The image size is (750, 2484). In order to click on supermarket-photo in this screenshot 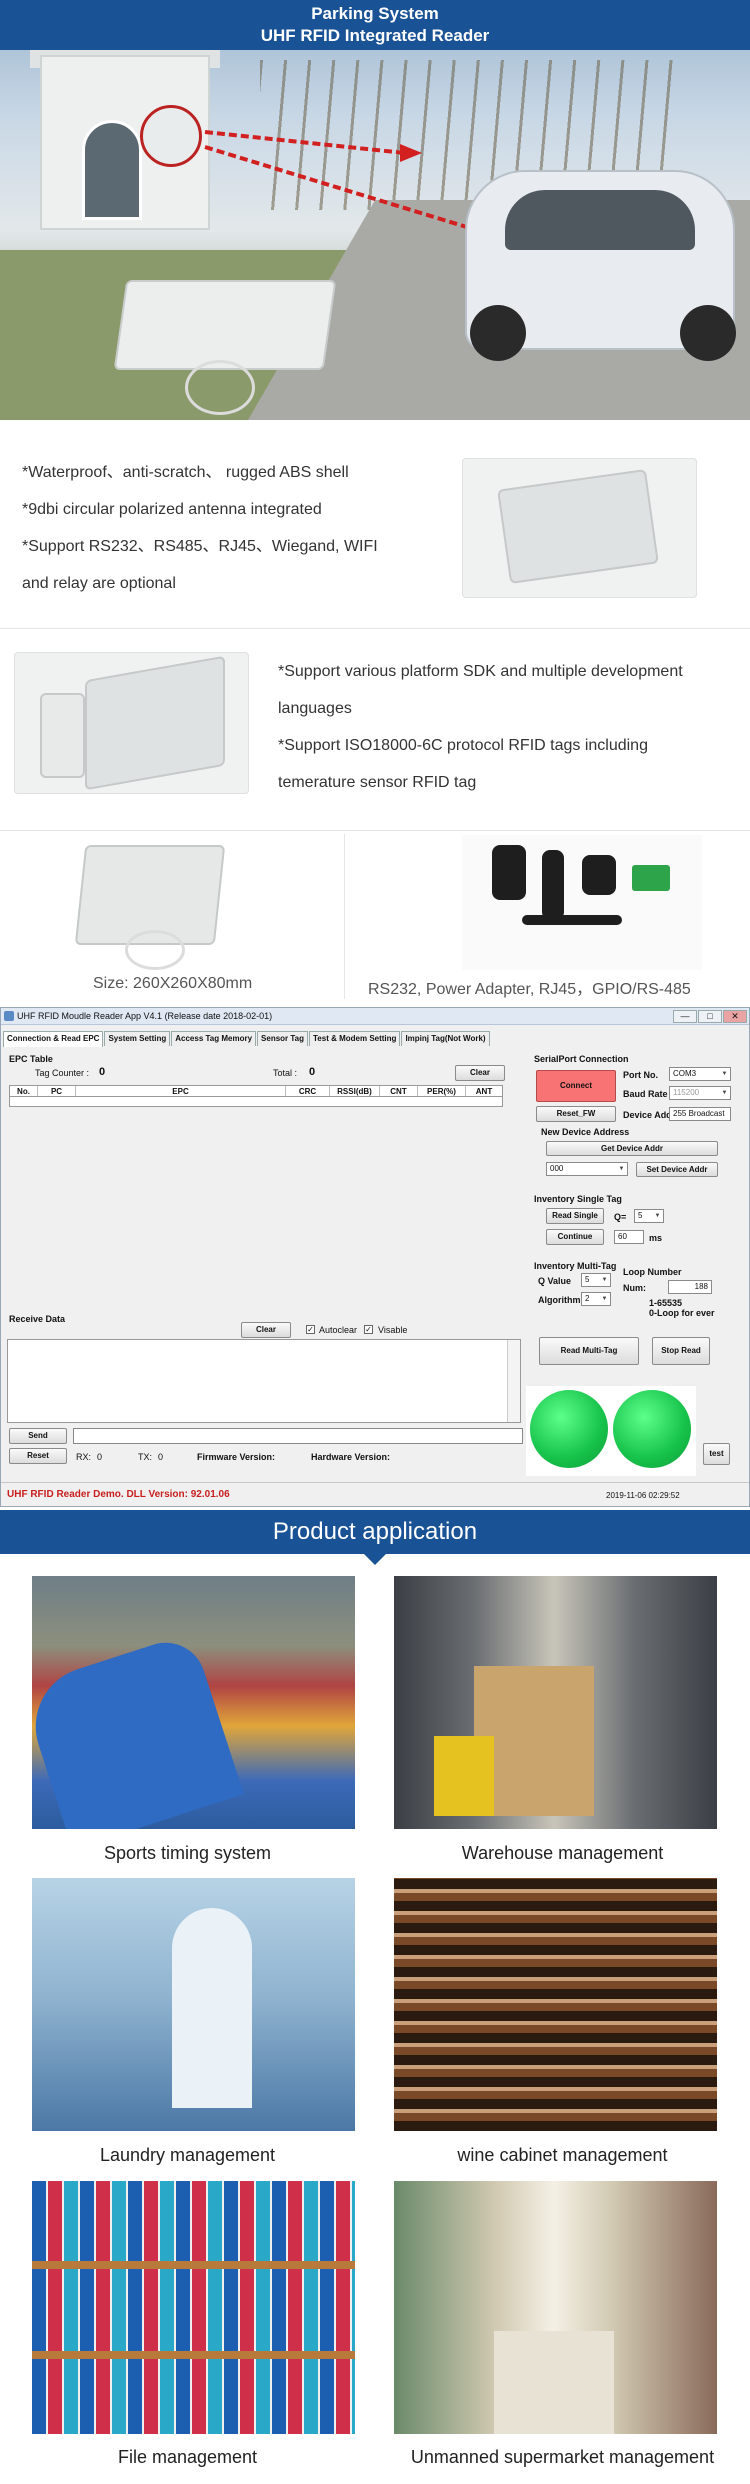, I will do `click(555, 2307)`.